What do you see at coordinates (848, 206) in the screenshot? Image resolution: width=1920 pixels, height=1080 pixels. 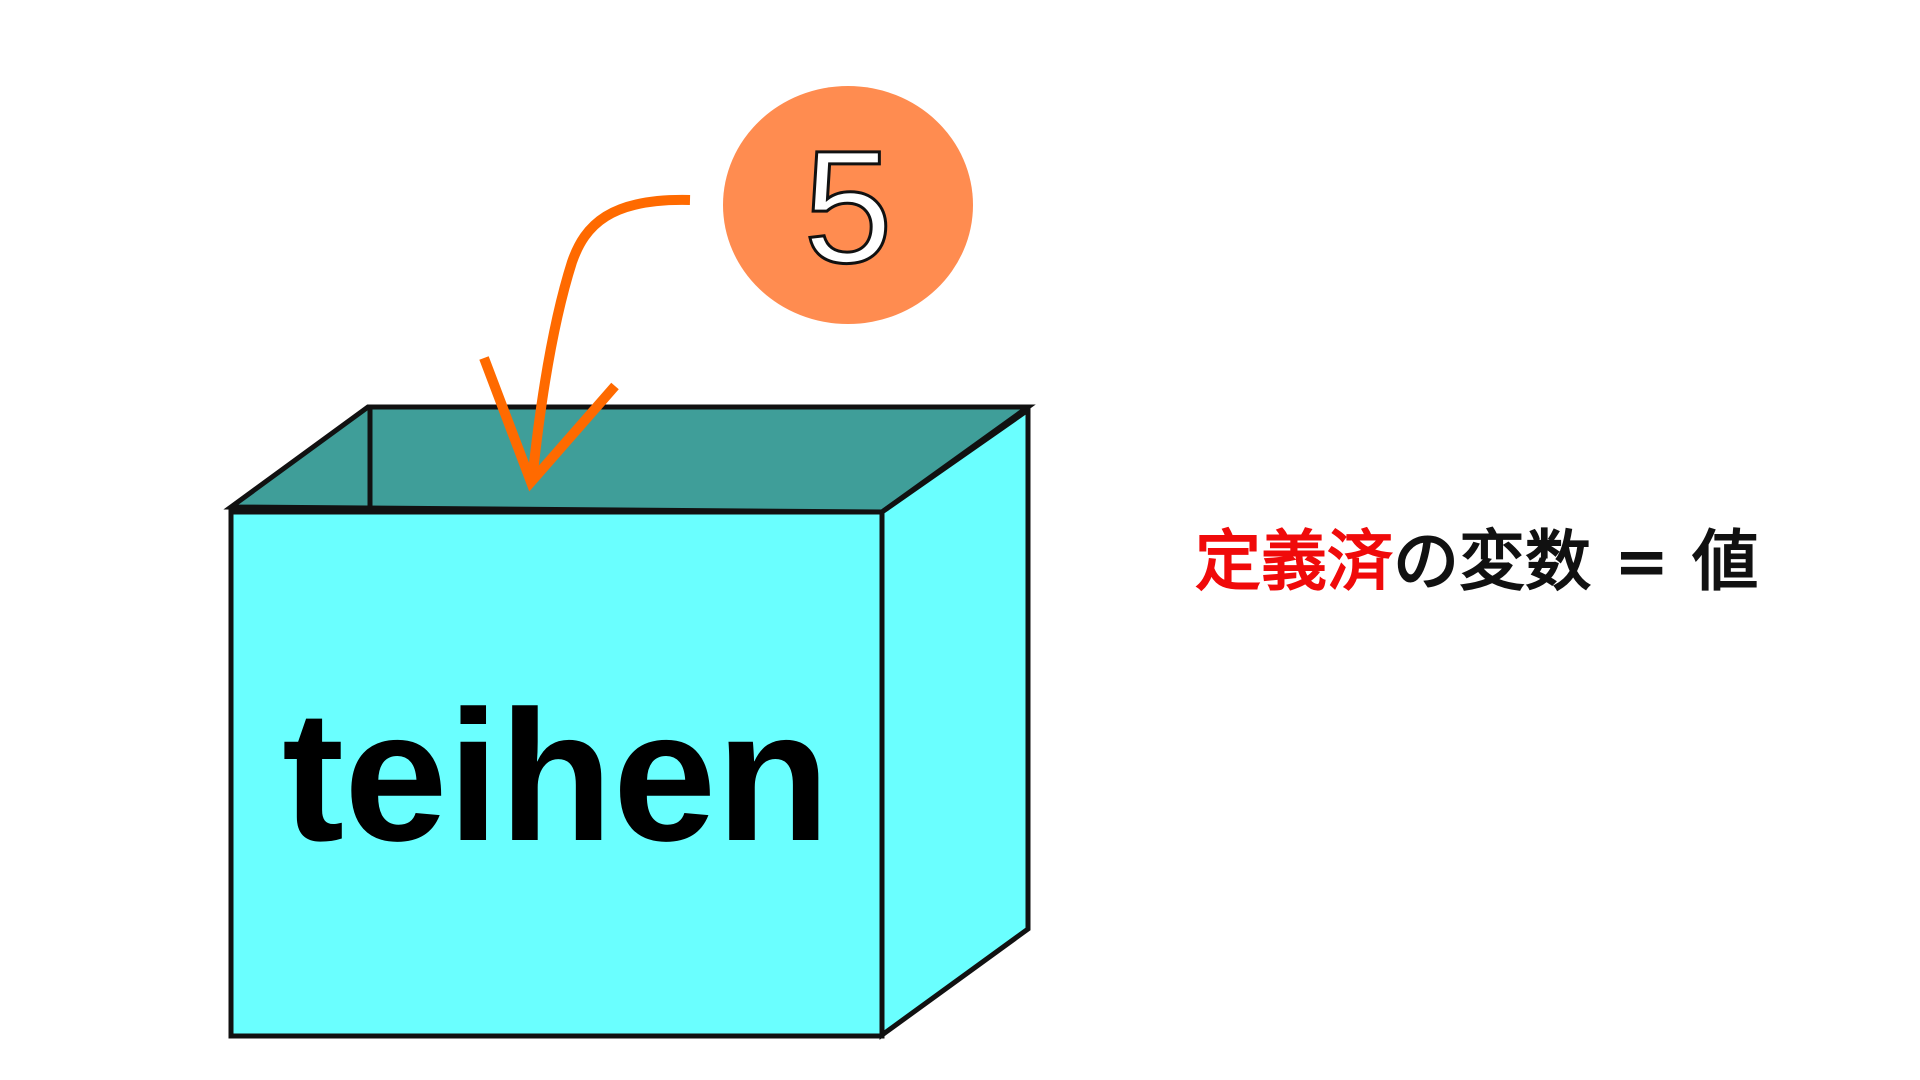 I see `value-text: 5` at bounding box center [848, 206].